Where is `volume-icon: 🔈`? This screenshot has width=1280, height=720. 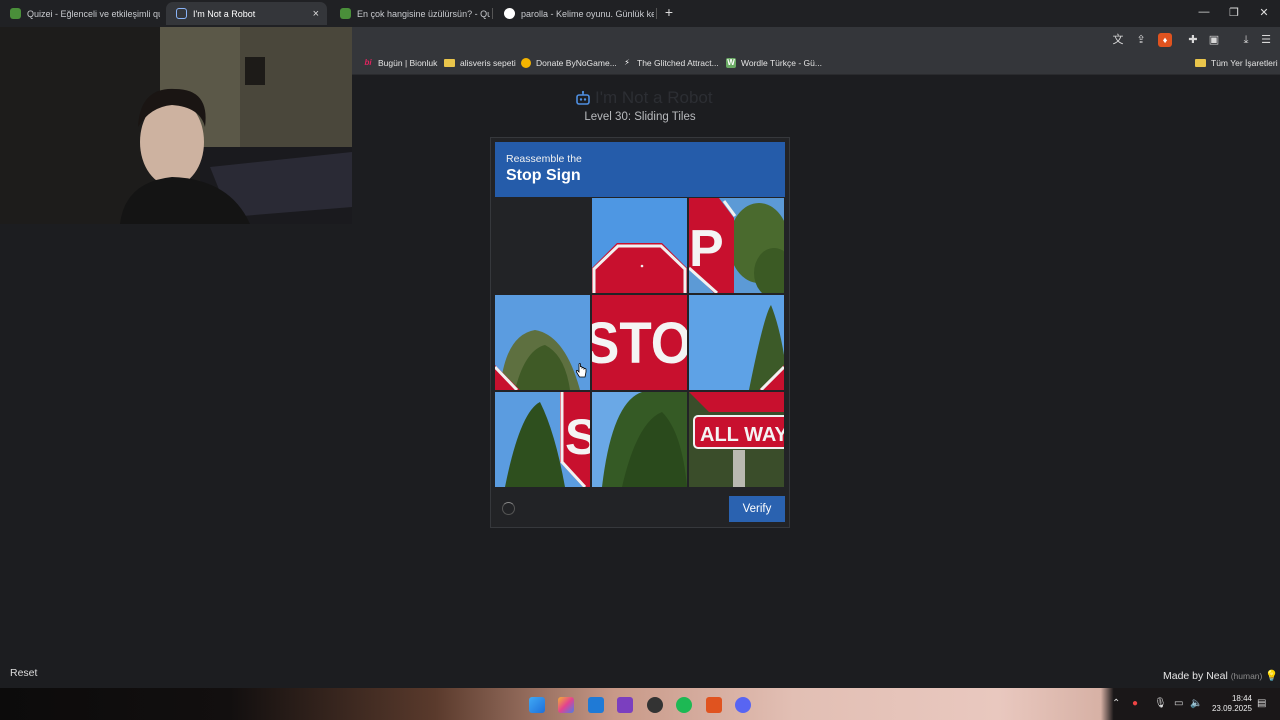 volume-icon: 🔈 is located at coordinates (1196, 703).